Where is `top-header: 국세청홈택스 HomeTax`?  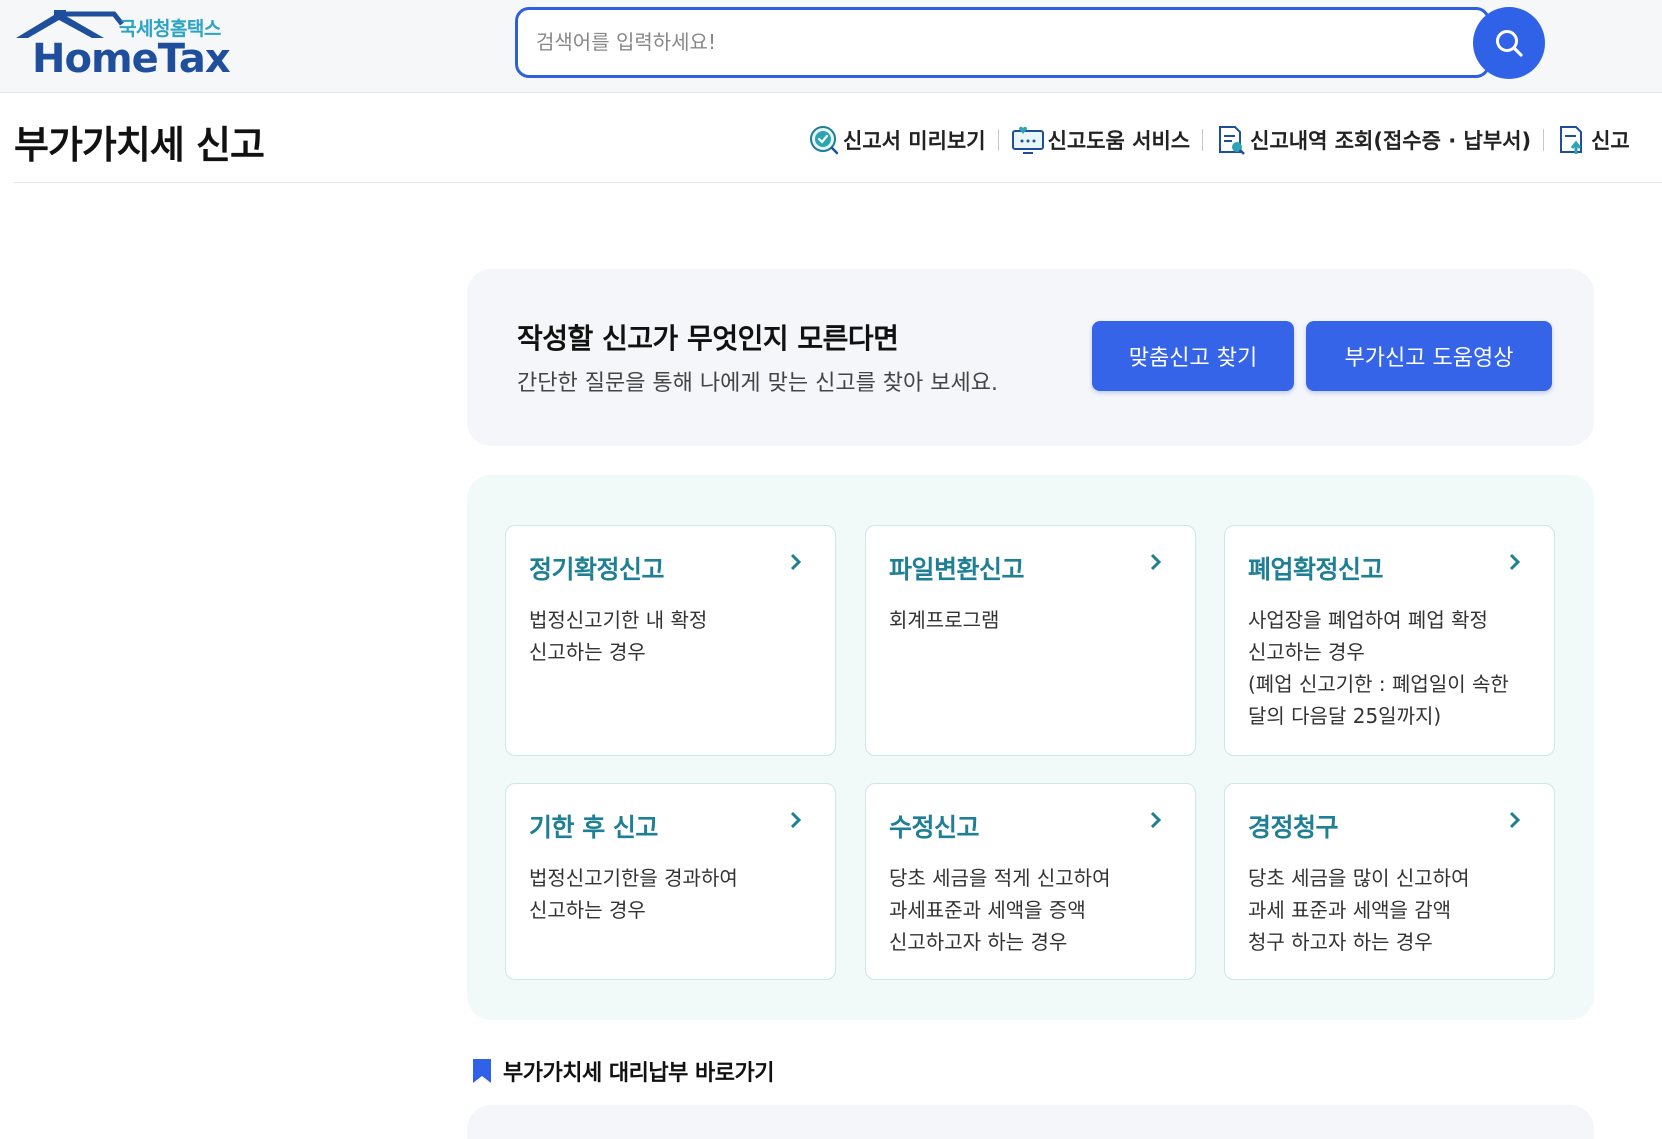
top-header: 국세청홈택스 HomeTax is located at coordinates (831, 46).